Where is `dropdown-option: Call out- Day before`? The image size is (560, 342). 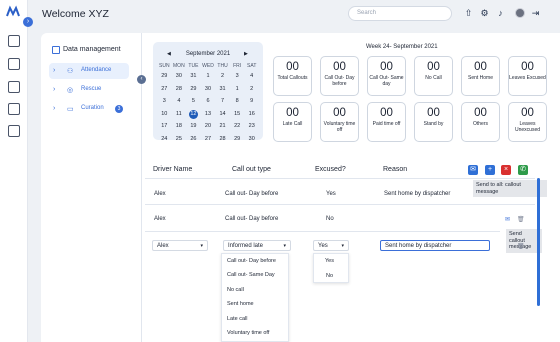 dropdown-option: Call out- Day before is located at coordinates (251, 261).